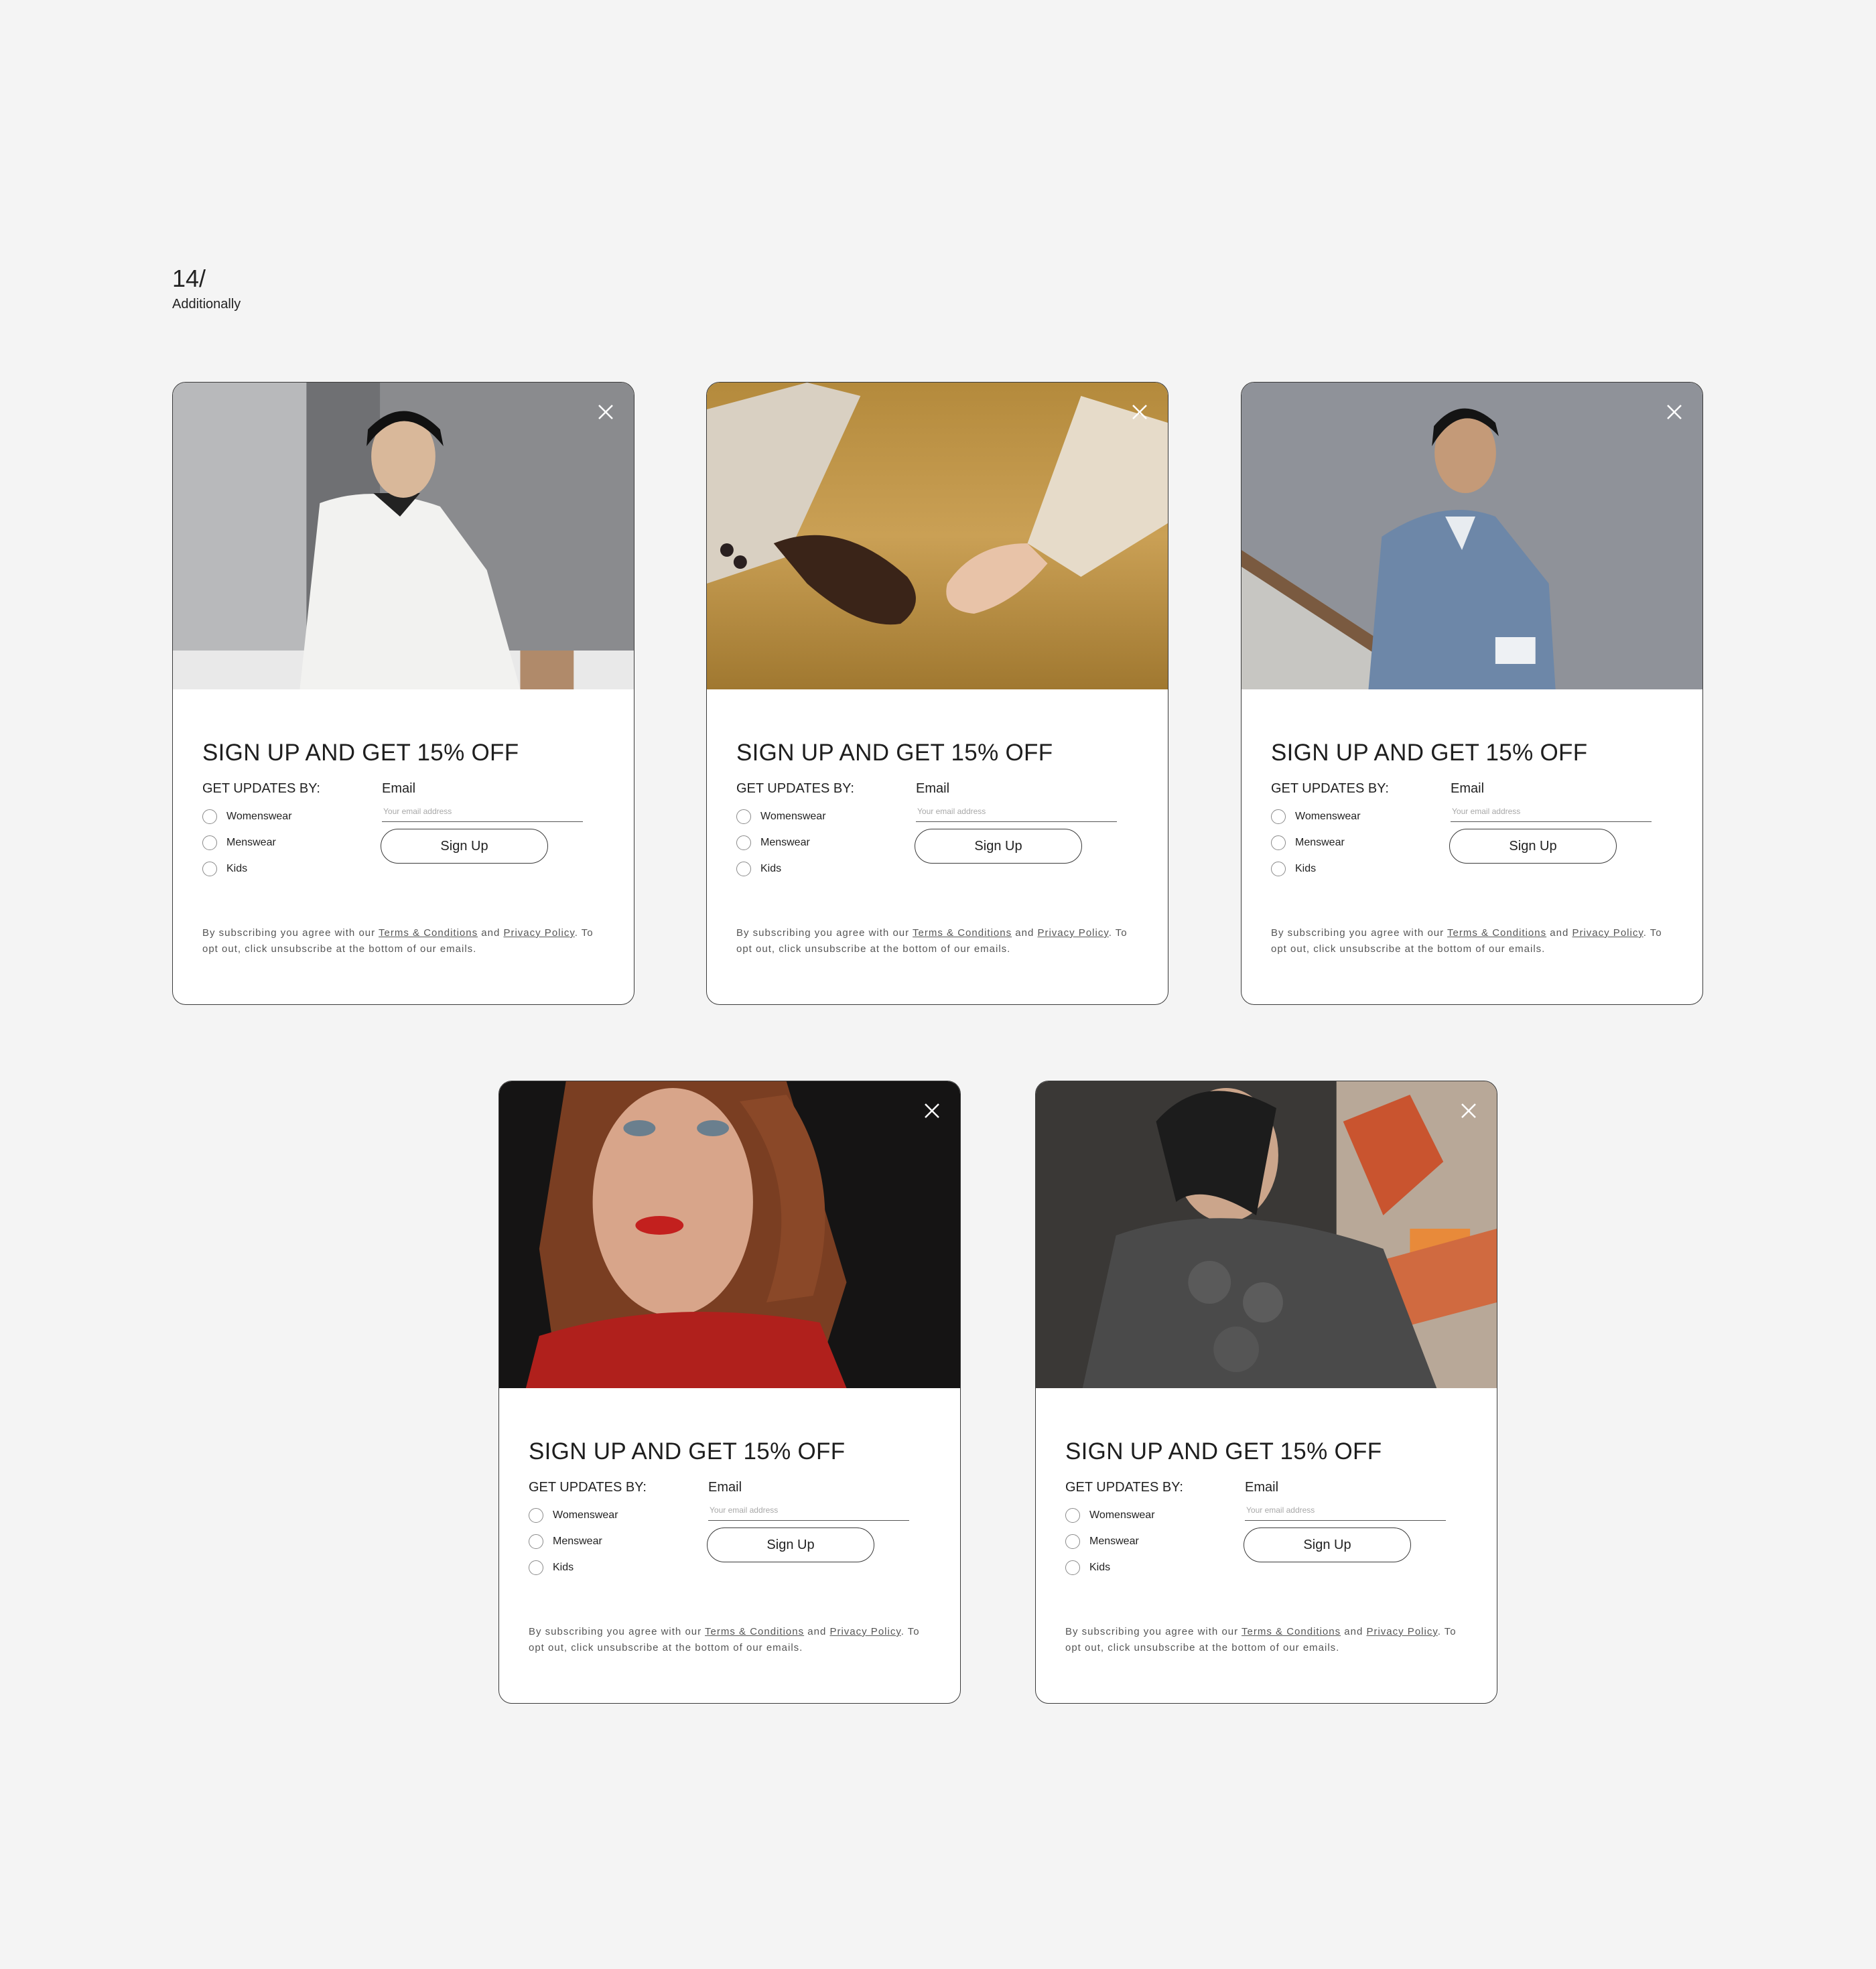 The image size is (1876, 1969). I want to click on woman-red-lips-photo, so click(730, 1234).